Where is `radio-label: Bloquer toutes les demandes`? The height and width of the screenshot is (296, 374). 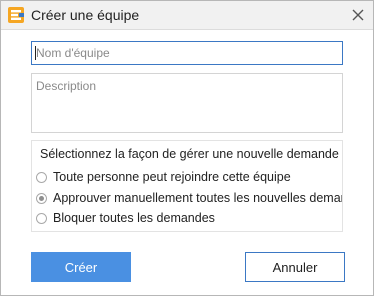
radio-label: Bloquer toutes les demandes is located at coordinates (134, 218).